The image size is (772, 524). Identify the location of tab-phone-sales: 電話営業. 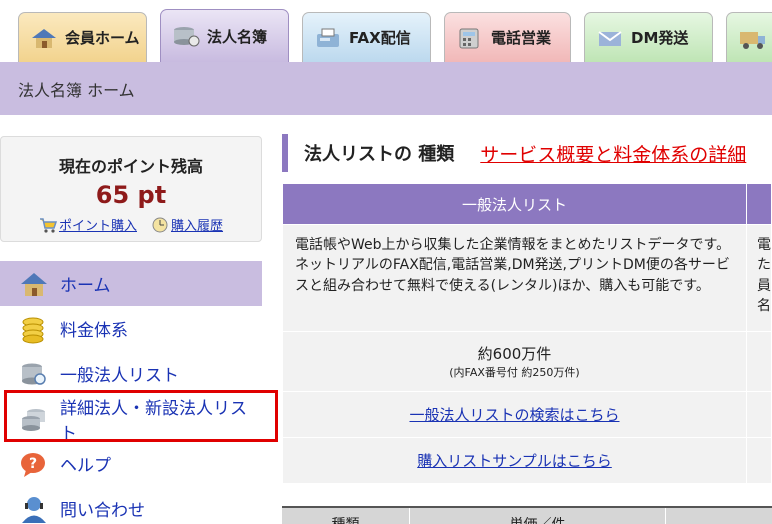
(507, 37).